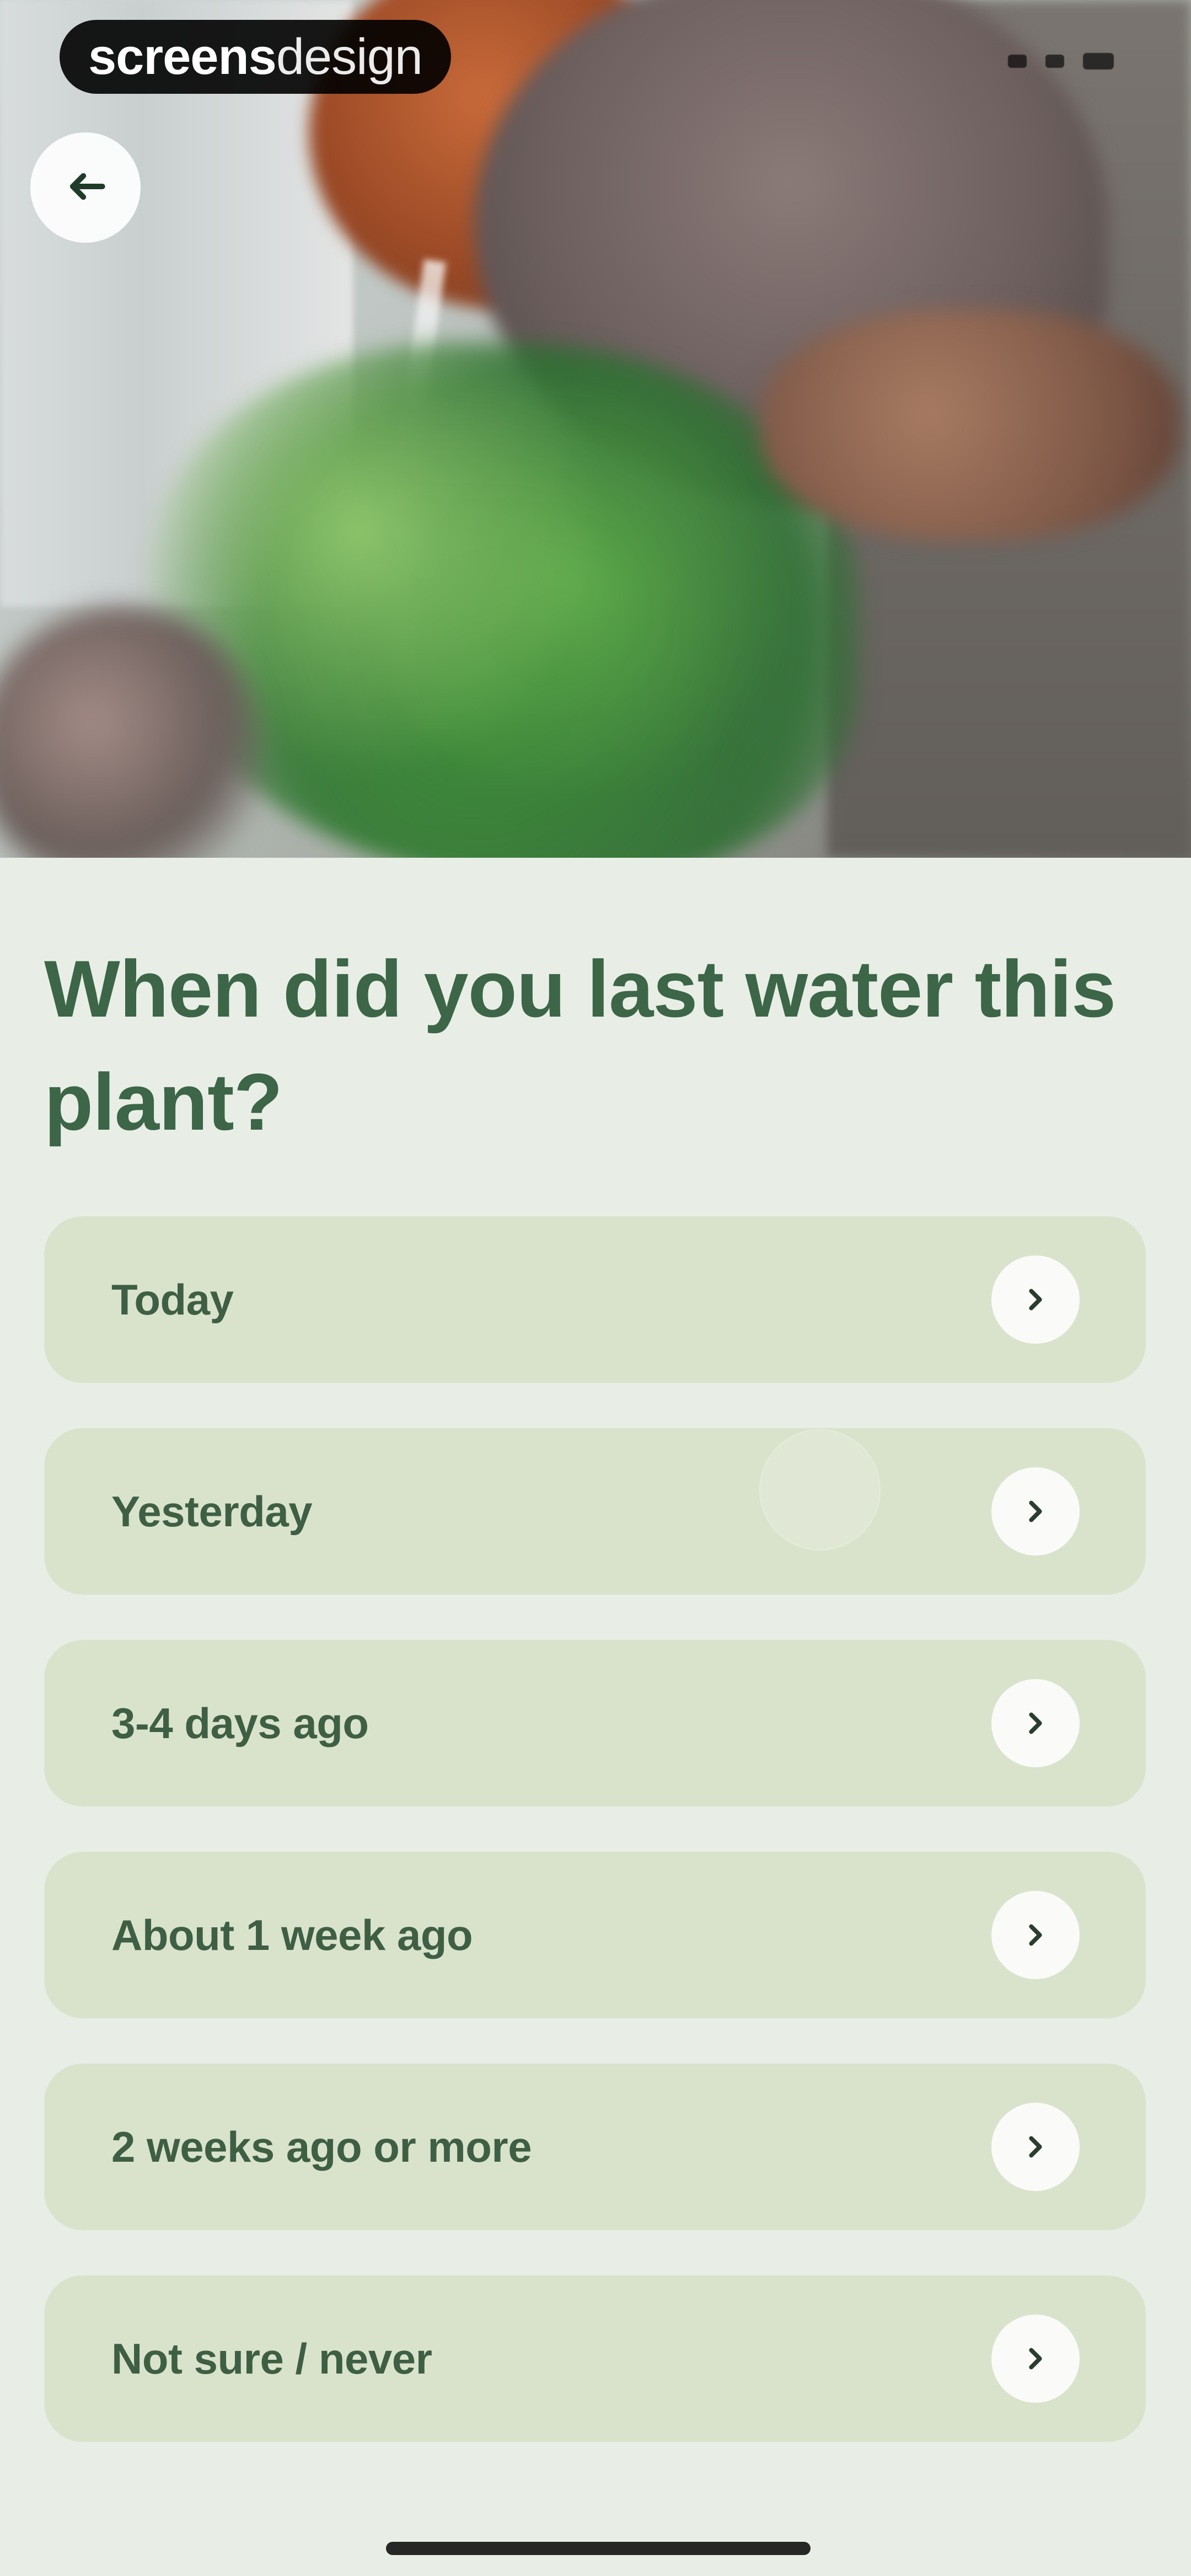 Image resolution: width=1191 pixels, height=2576 pixels. What do you see at coordinates (271, 2358) in the screenshot?
I see `option-label: Not sure / never` at bounding box center [271, 2358].